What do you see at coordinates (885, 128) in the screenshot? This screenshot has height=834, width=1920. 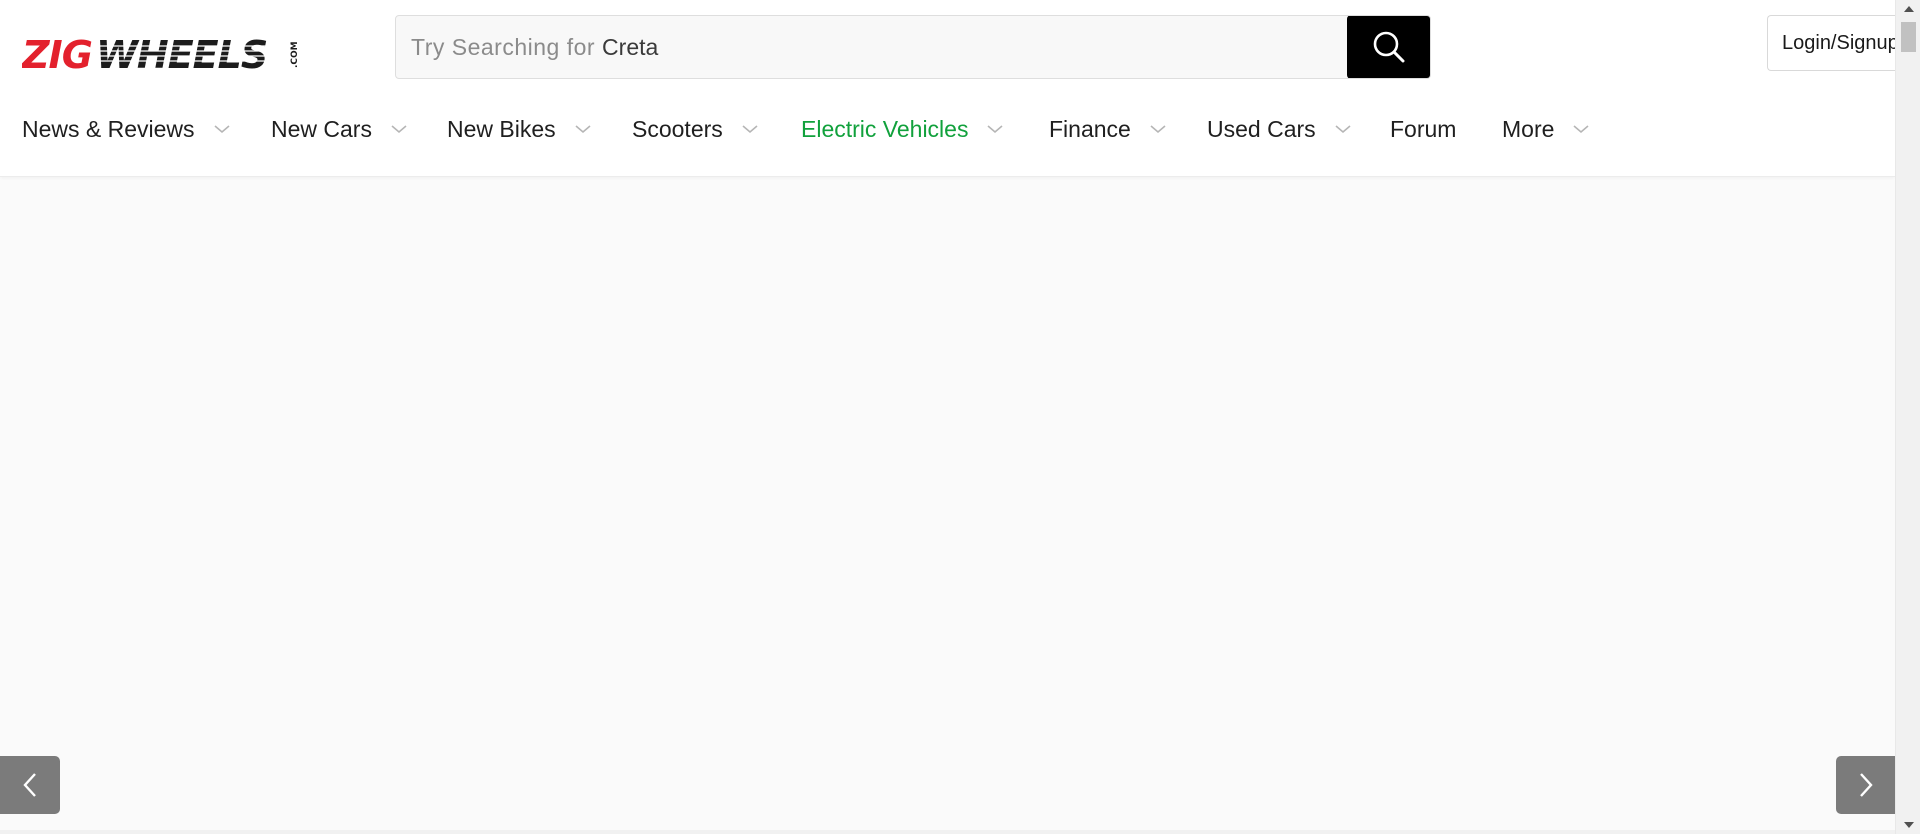 I see `nav-label: Electric Vehicles` at bounding box center [885, 128].